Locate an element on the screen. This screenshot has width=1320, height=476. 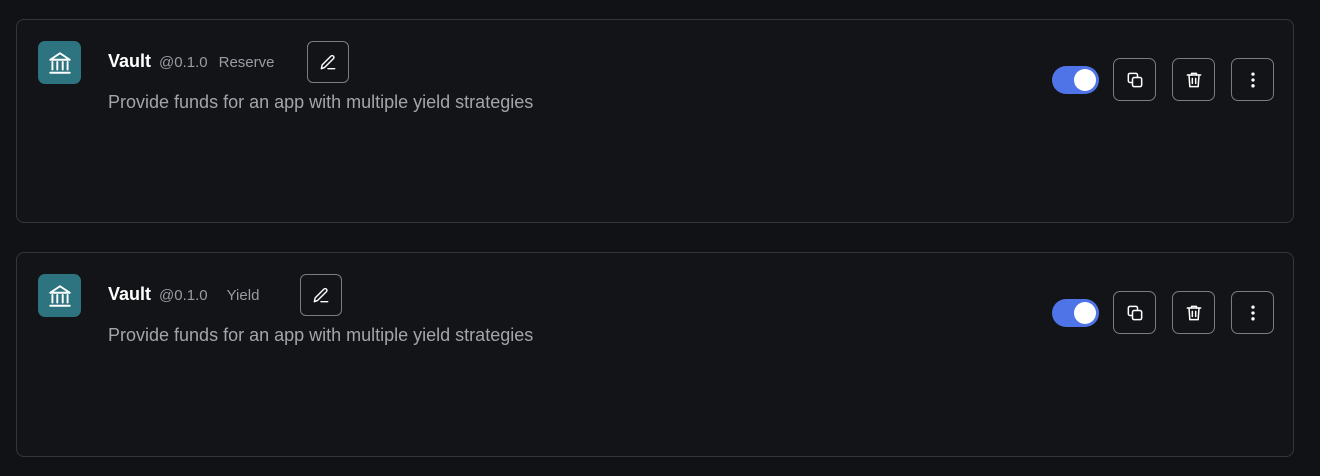
card-header: Vault @0.1.0 Reserve is located at coordinates (191, 63).